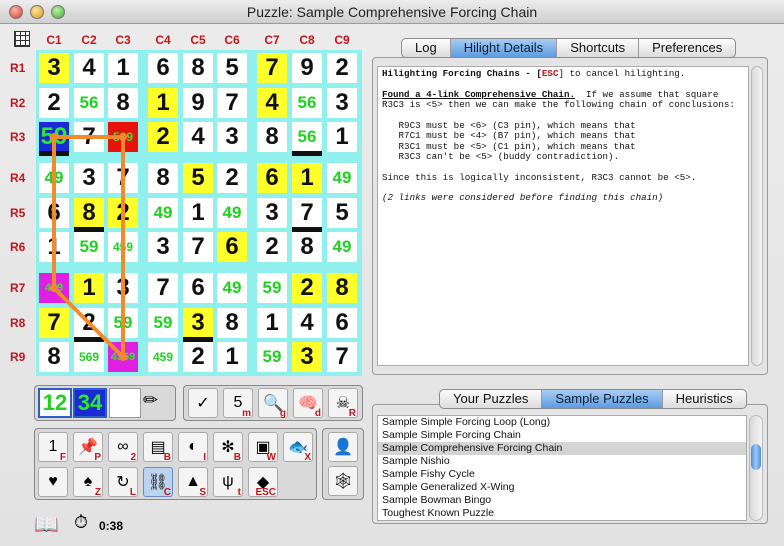 Image resolution: width=784 pixels, height=546 pixels. Describe the element at coordinates (193, 482) in the screenshot. I see `shapes-tool: ▲ S` at that location.